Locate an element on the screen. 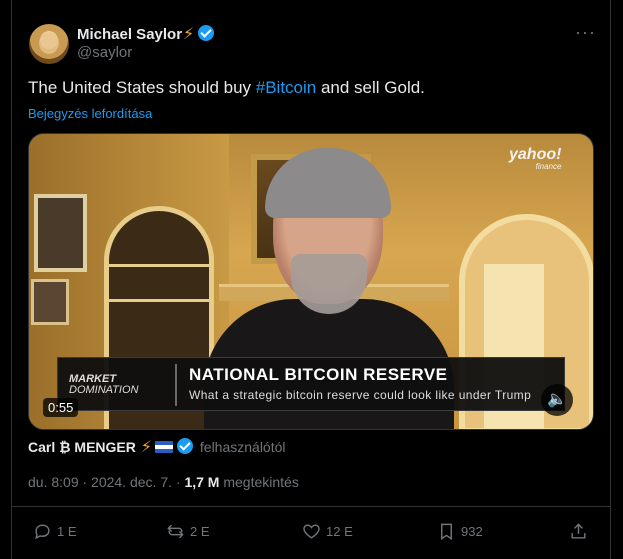  more-options-icon: ··· is located at coordinates (585, 32).